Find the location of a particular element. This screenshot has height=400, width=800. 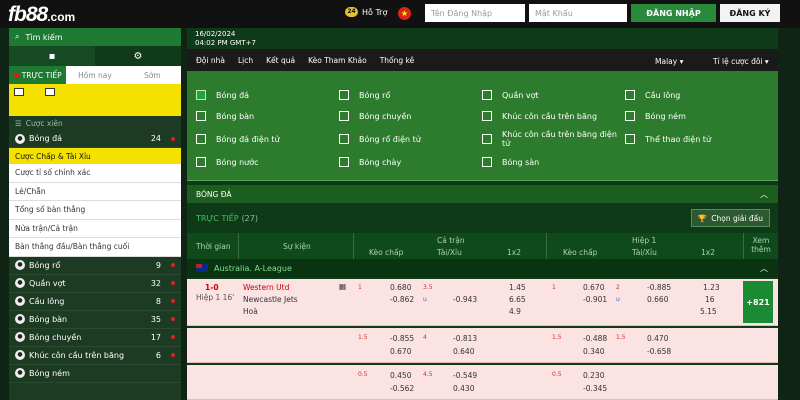

nav-schedule: Lịch is located at coordinates (245, 60).